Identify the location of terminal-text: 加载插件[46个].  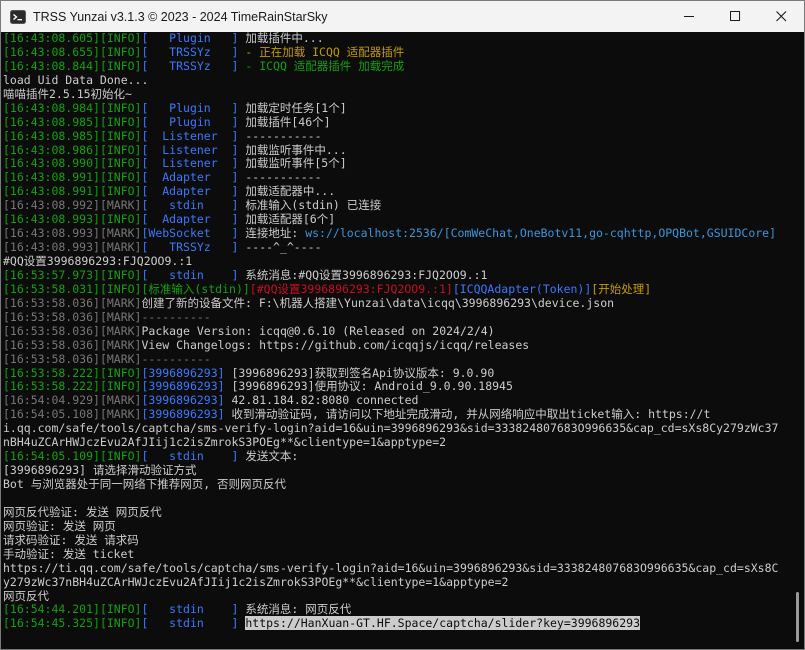
(284, 121).